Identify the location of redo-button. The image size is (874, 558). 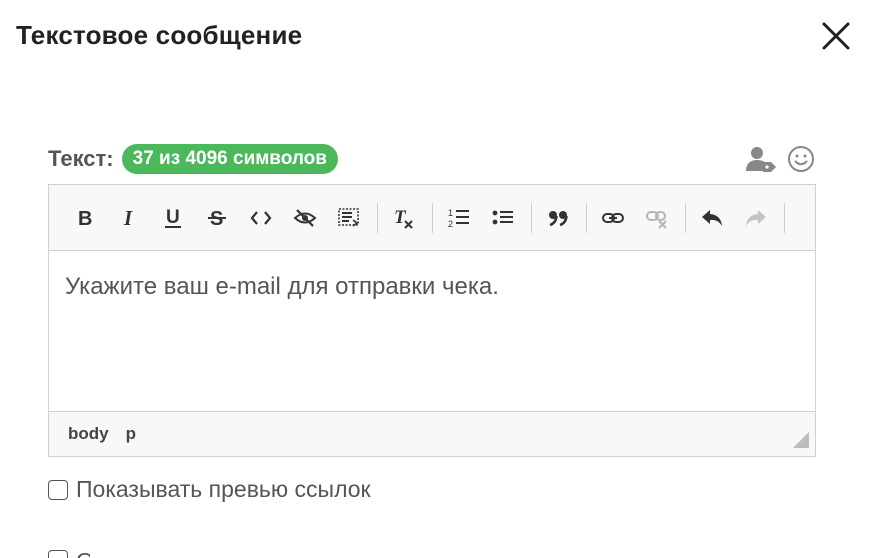
(756, 218).